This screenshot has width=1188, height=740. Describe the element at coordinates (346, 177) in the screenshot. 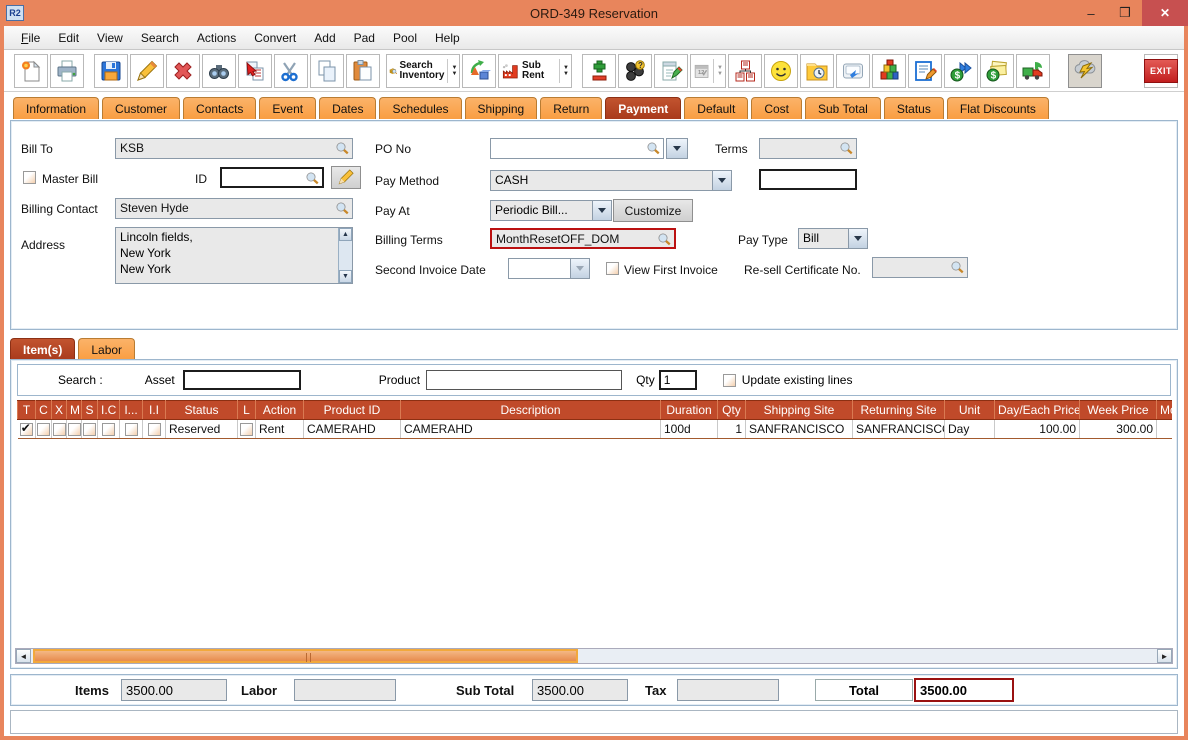

I see `id-edit-button` at that location.